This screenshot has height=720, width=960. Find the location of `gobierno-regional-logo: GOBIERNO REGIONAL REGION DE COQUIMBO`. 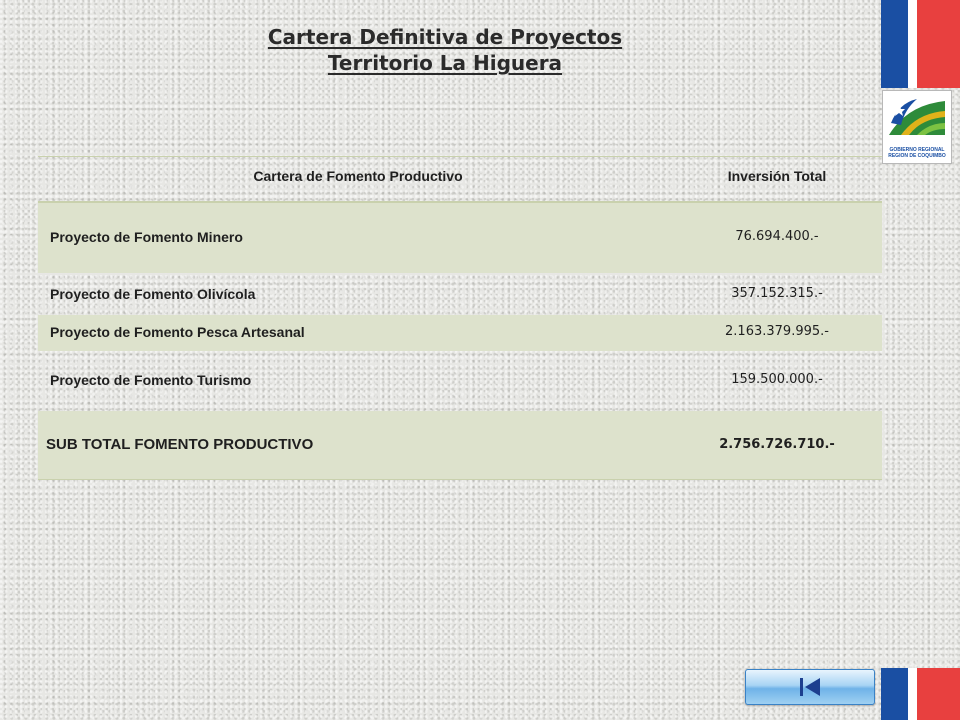

gobierno-regional-logo: GOBIERNO REGIONAL REGION DE COQUIMBO is located at coordinates (917, 127).